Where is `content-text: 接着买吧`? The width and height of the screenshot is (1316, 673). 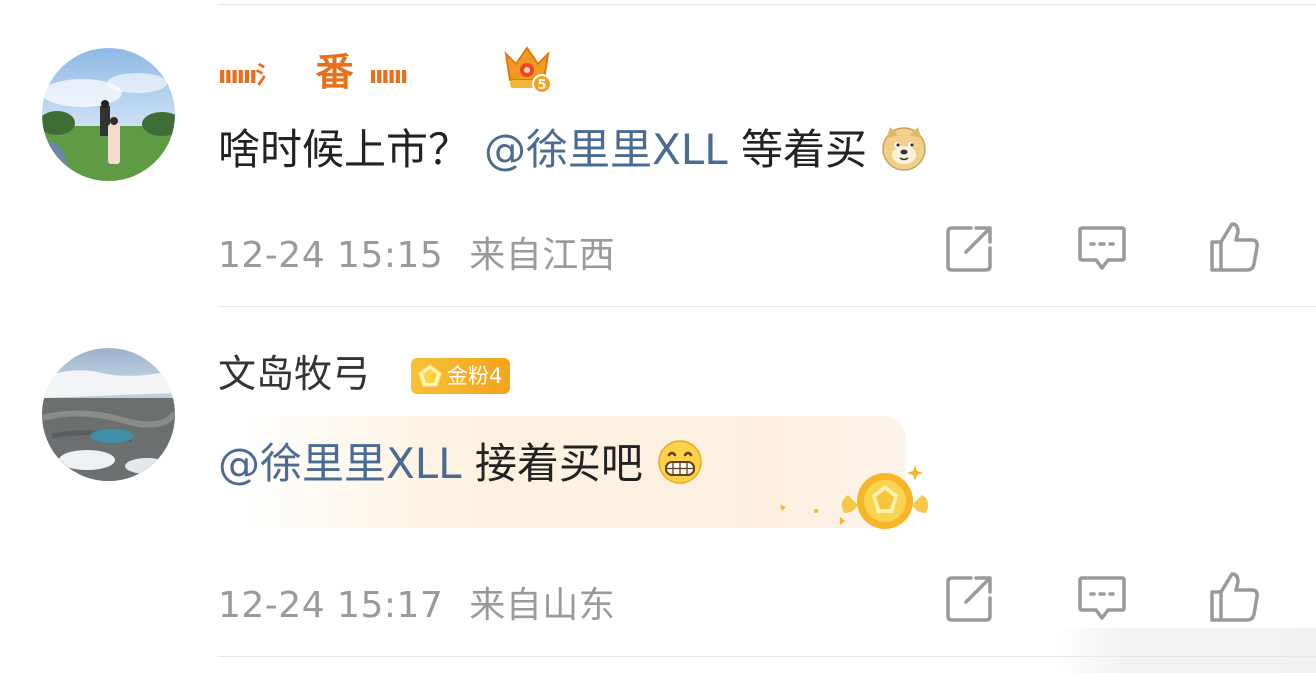
content-text: 接着买吧 is located at coordinates (552, 463).